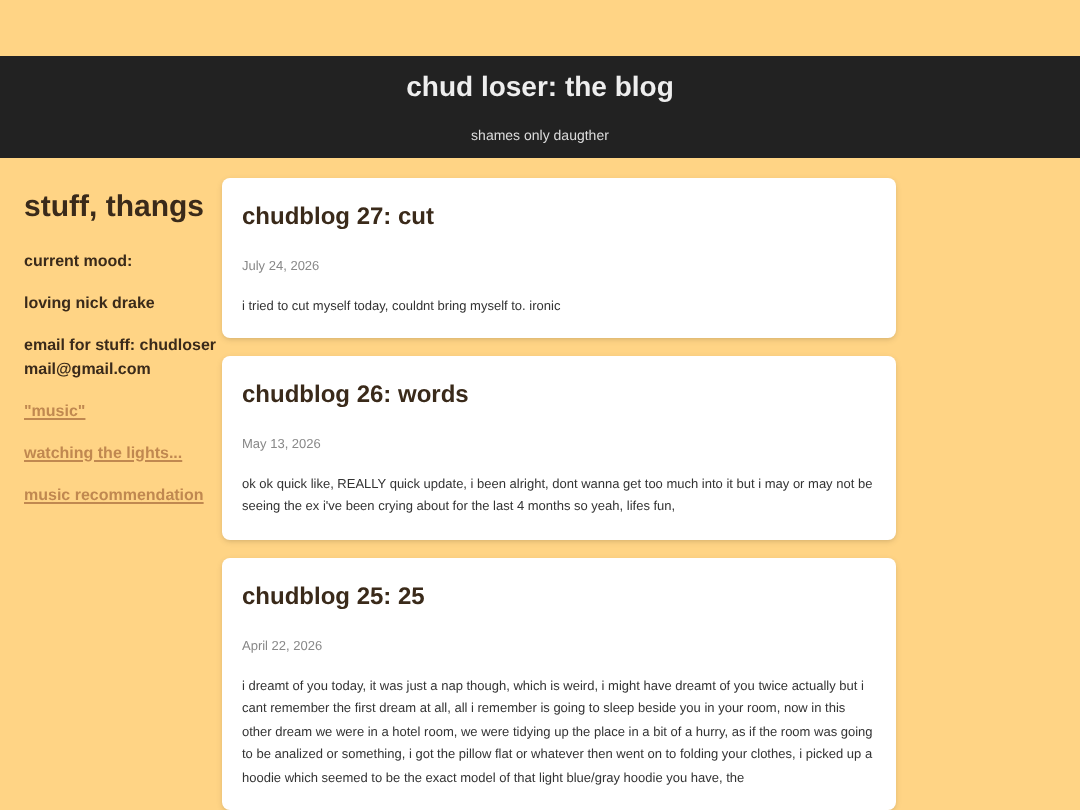 Image resolution: width=1080 pixels, height=810 pixels. I want to click on sidebar-text: email for stuff: chudlosermail@gmail.com, so click(120, 357).